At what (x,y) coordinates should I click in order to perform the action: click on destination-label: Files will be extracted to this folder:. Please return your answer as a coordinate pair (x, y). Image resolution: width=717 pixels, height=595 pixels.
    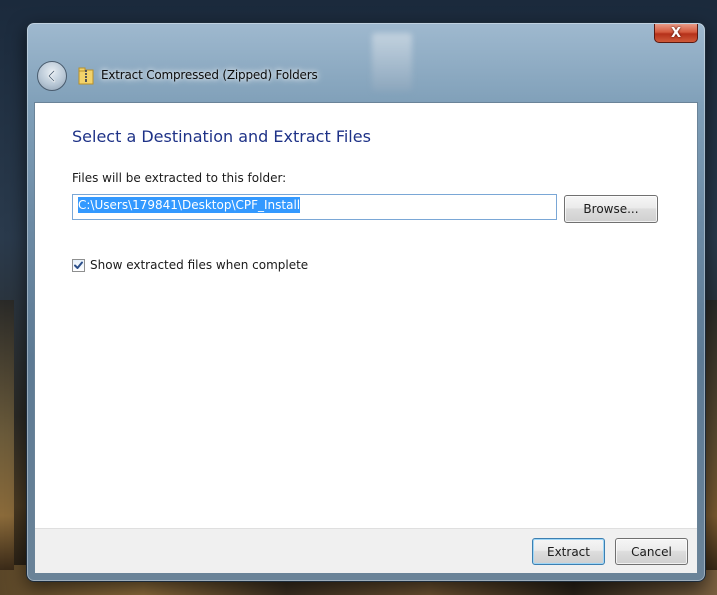
    Looking at the image, I should click on (179, 178).